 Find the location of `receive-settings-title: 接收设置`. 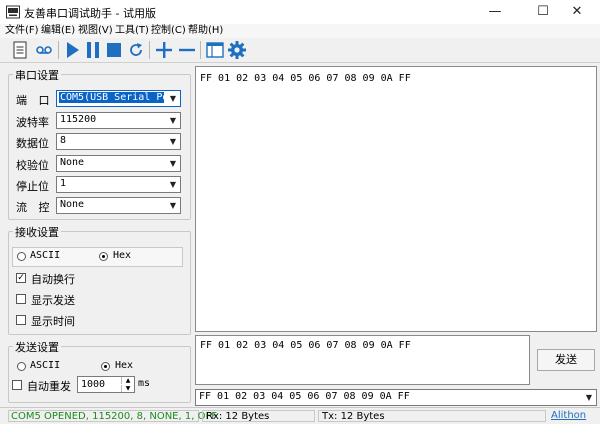

receive-settings-title: 接收设置 is located at coordinates (37, 232).